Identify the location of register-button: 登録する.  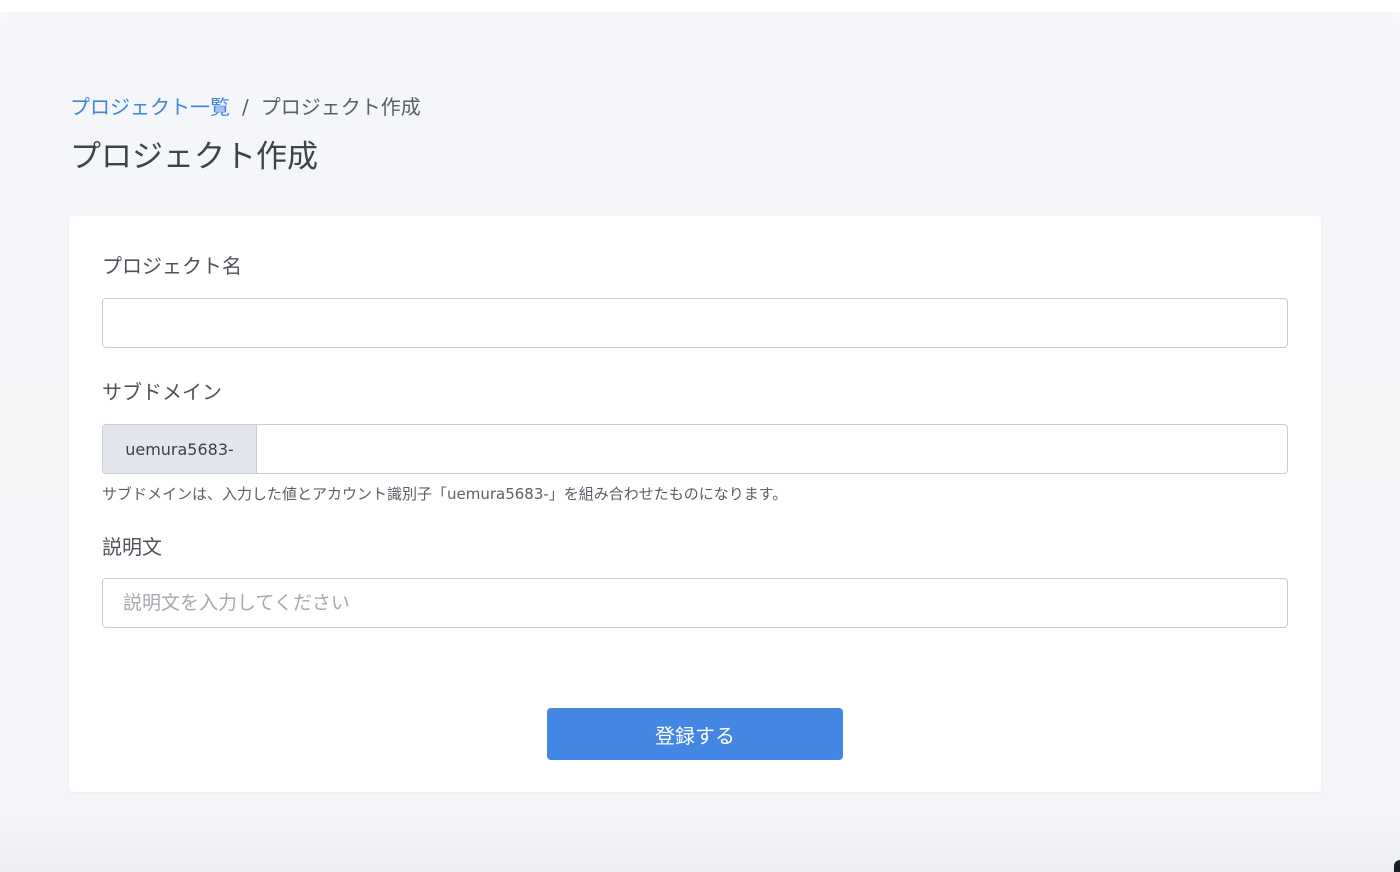
(695, 734).